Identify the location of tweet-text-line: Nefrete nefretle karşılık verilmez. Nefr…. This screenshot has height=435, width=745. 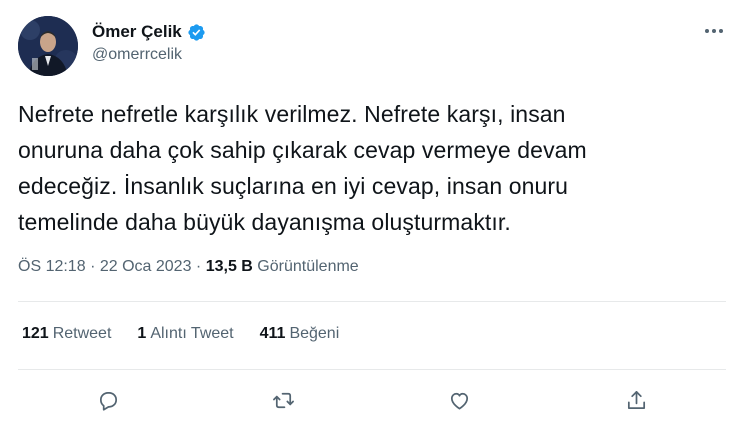
(292, 114).